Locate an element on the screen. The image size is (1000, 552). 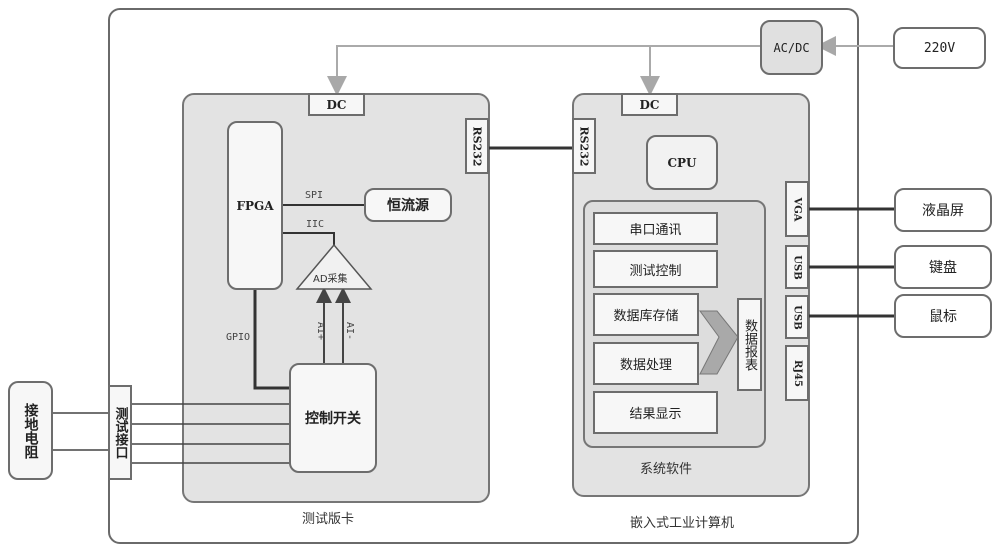
constant-current-source: 恒流源 is located at coordinates (408, 205).